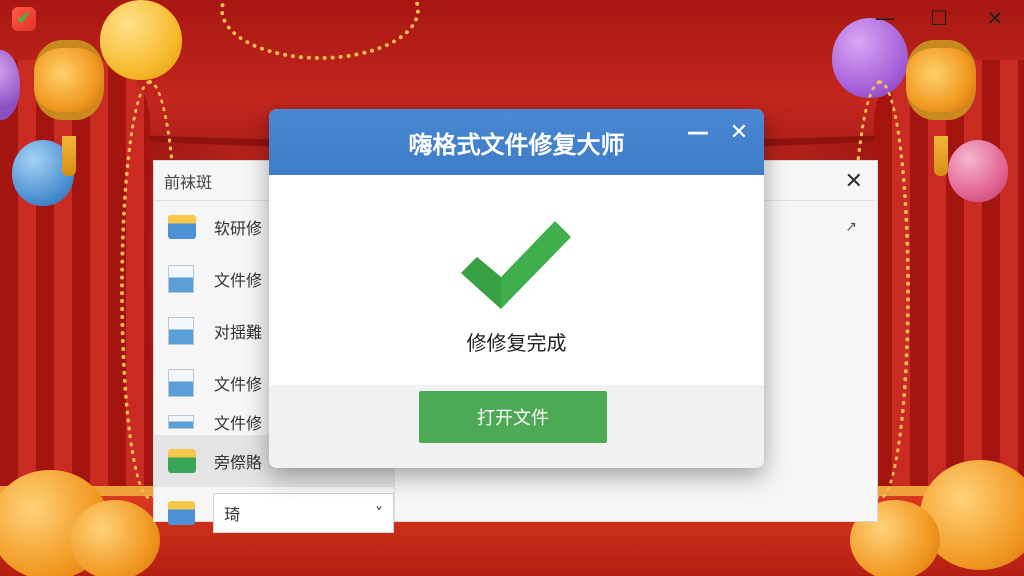 The image size is (1024, 576). I want to click on file-list-title: 前袜斑, so click(188, 182).